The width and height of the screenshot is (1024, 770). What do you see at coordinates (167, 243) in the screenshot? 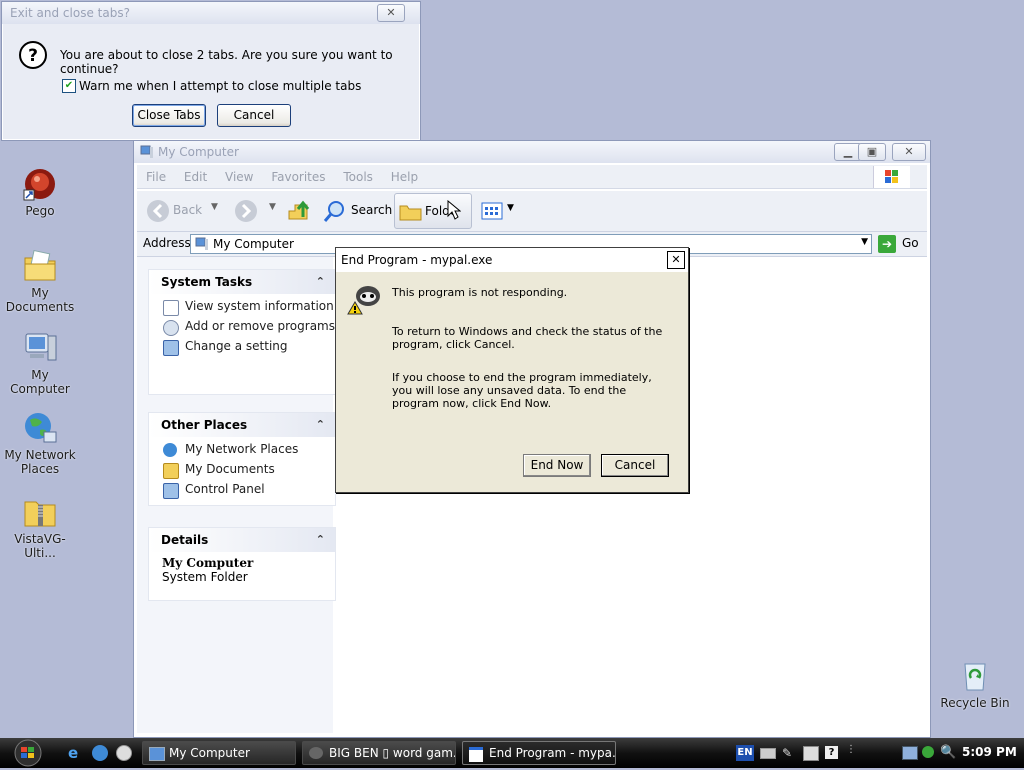
I see `address-label: Address` at bounding box center [167, 243].